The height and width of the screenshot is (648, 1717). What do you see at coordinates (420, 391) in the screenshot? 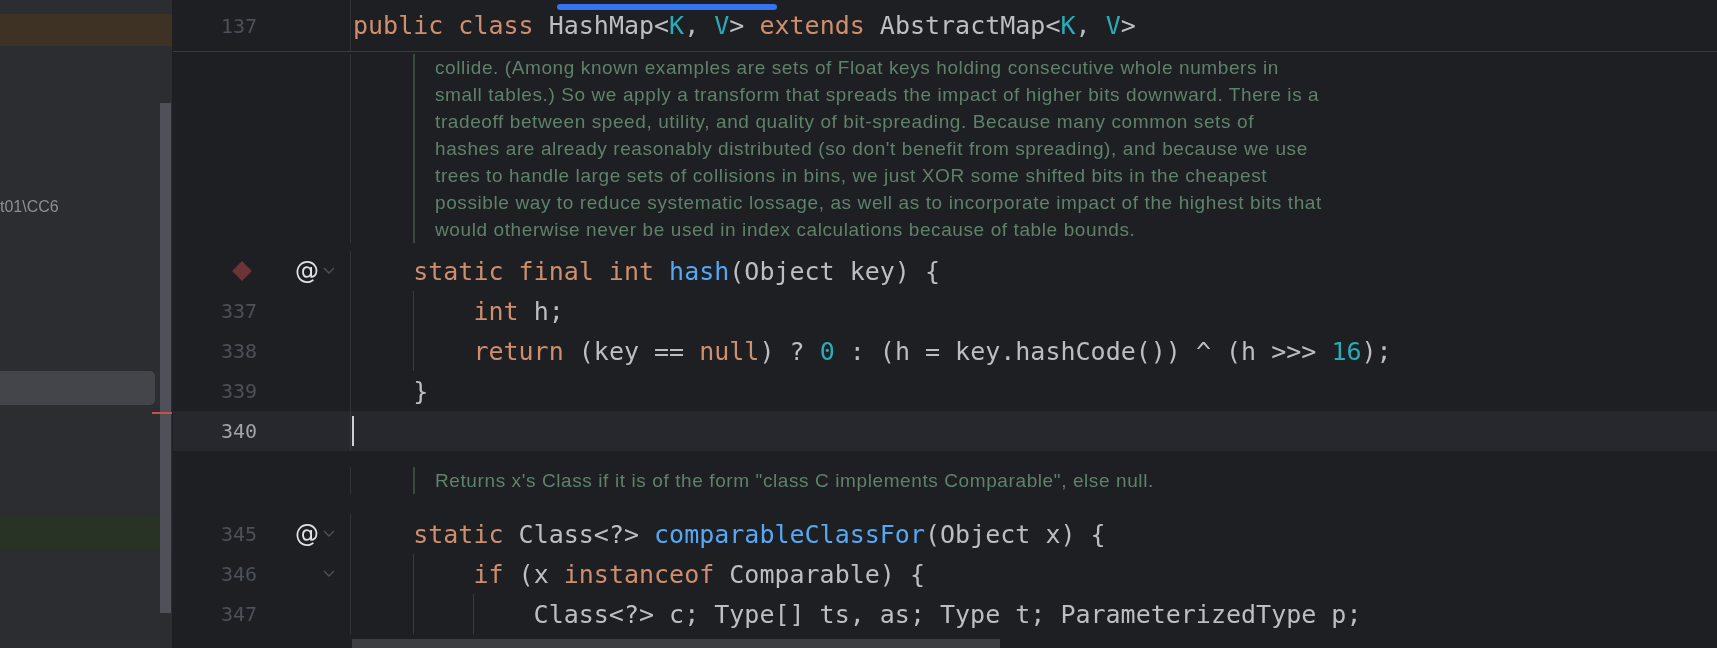
I see `code-line: }` at bounding box center [420, 391].